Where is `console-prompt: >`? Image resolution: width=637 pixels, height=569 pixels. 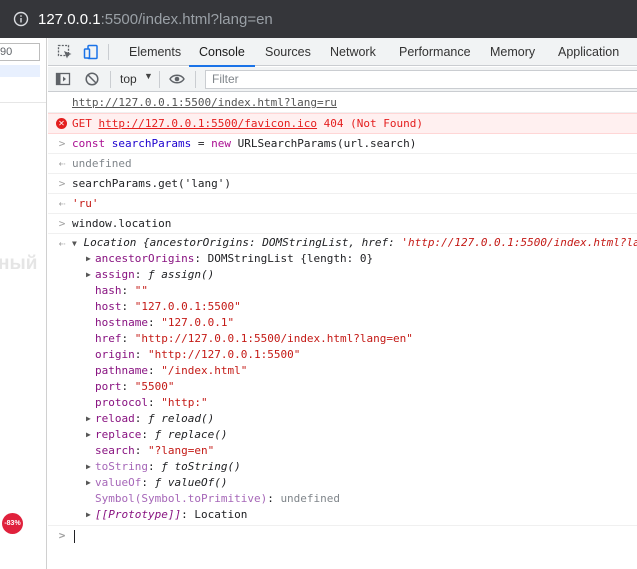
console-prompt: > is located at coordinates (342, 536).